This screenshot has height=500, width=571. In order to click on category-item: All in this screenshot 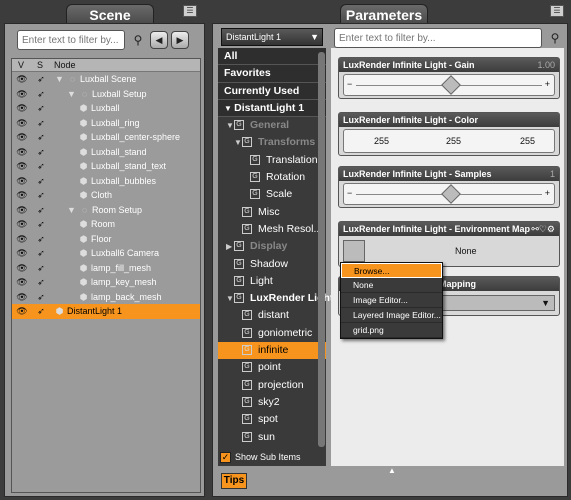, I will do `click(272, 57)`.